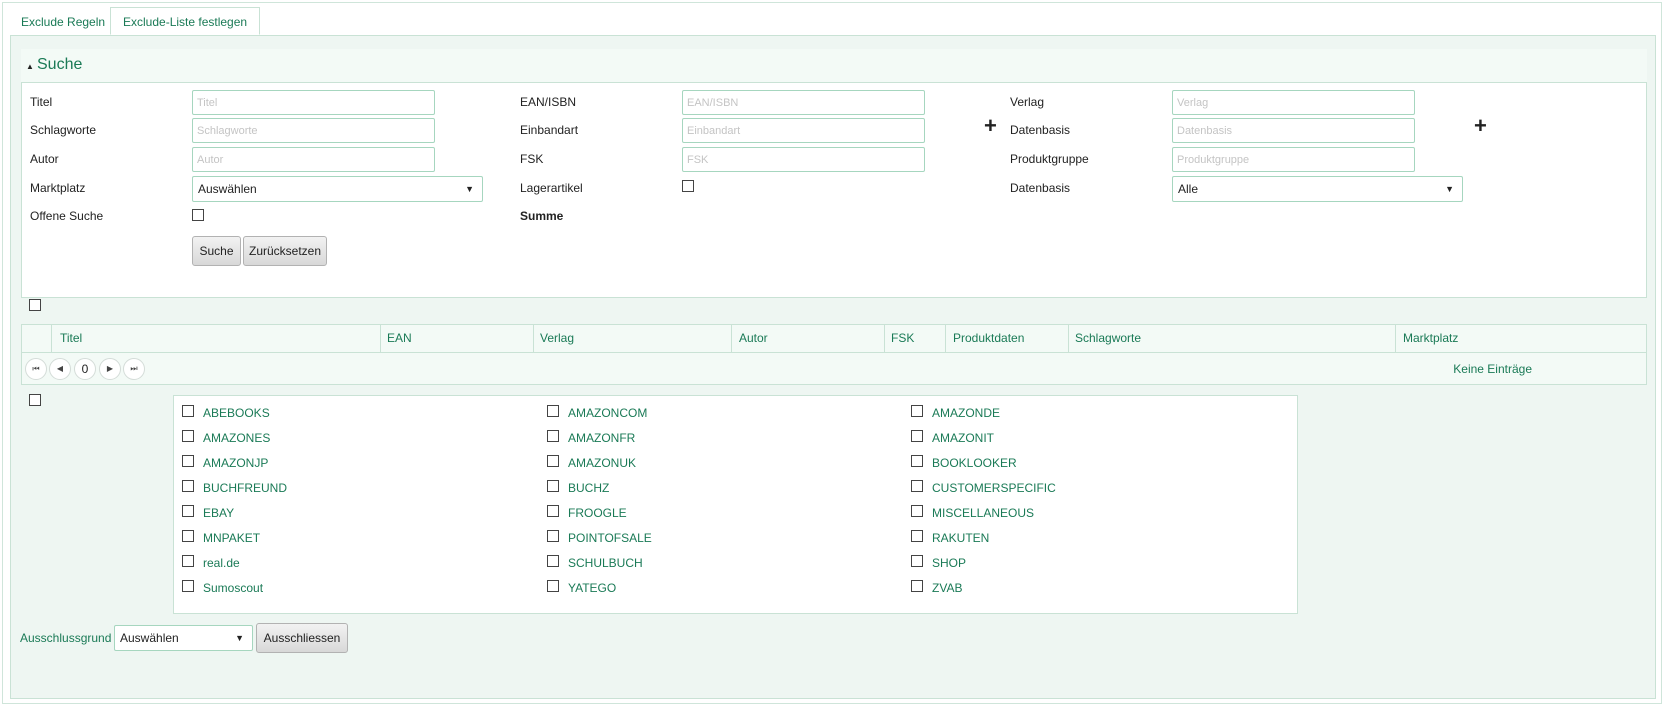  I want to click on column-header-titel: Titel, so click(71, 338).